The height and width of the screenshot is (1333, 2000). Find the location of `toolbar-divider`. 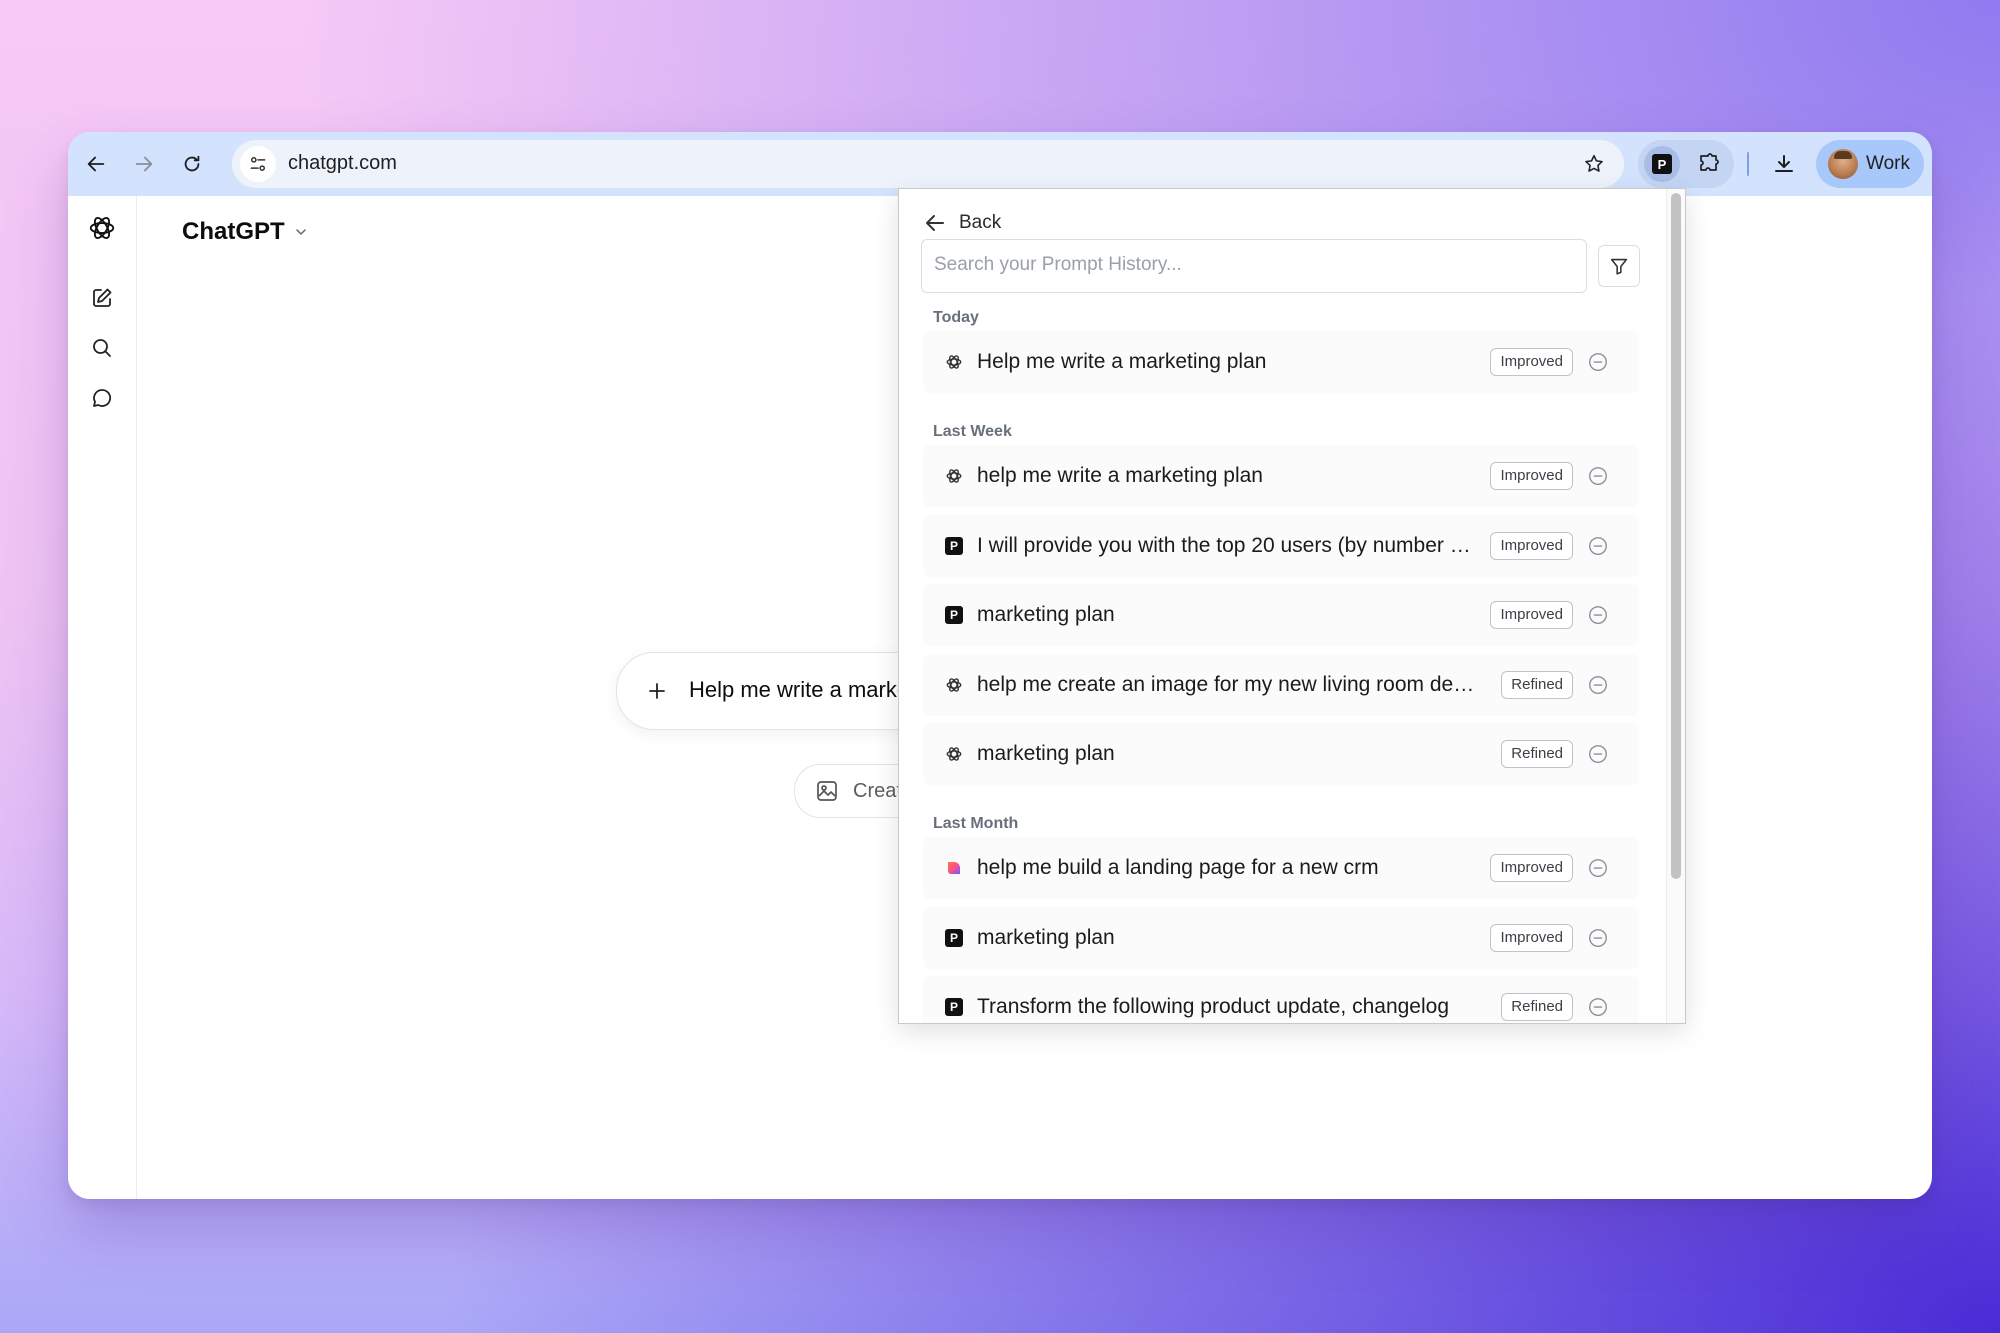

toolbar-divider is located at coordinates (1748, 164).